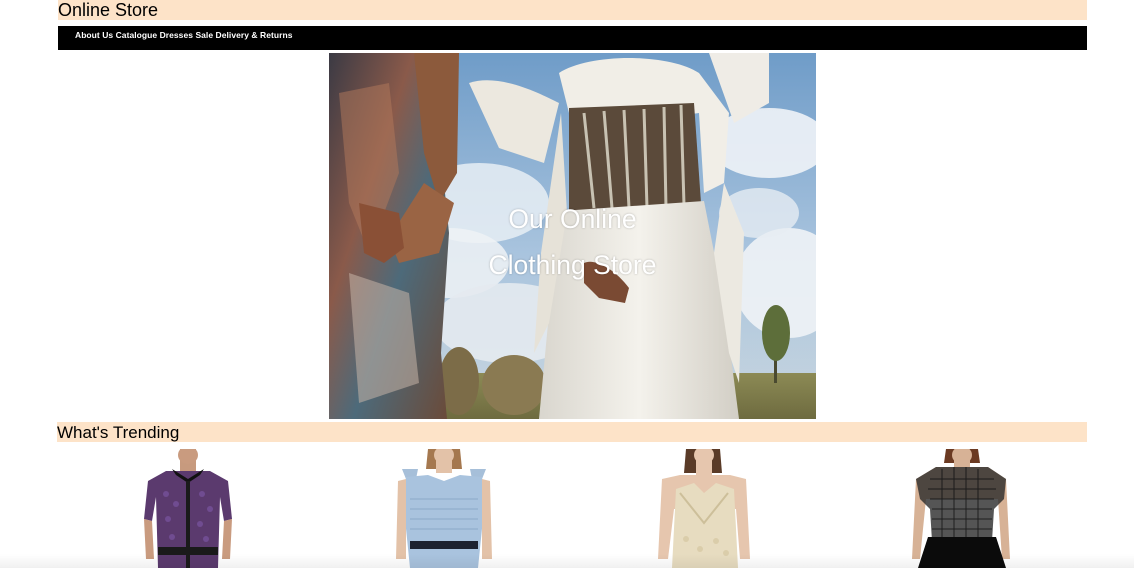 Image resolution: width=1134 pixels, height=568 pixels. What do you see at coordinates (572, 265) in the screenshot?
I see `hero-heading-line-2: Clothing Store` at bounding box center [572, 265].